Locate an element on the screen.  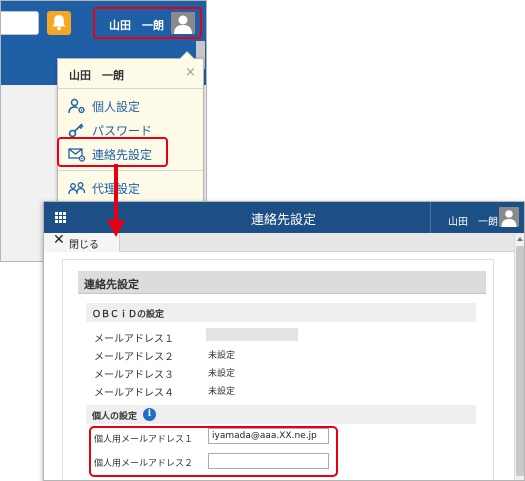
person-gear-icon is located at coordinates (76, 106).